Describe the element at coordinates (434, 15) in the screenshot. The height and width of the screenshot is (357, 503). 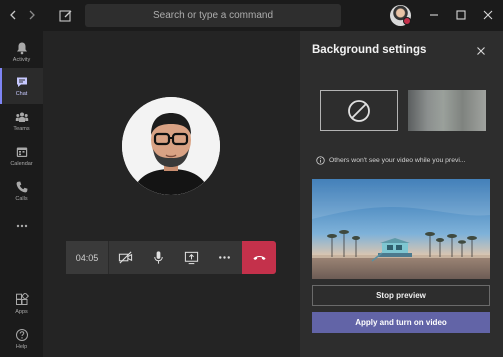
I see `minimize-icon` at that location.